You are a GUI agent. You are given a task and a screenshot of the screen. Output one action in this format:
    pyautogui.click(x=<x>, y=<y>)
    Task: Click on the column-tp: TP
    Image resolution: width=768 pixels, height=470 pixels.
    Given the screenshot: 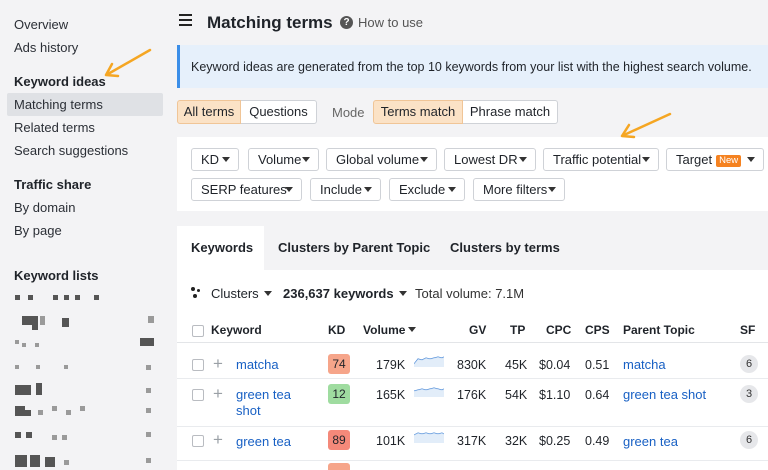 What is the action you would take?
    pyautogui.click(x=517, y=330)
    